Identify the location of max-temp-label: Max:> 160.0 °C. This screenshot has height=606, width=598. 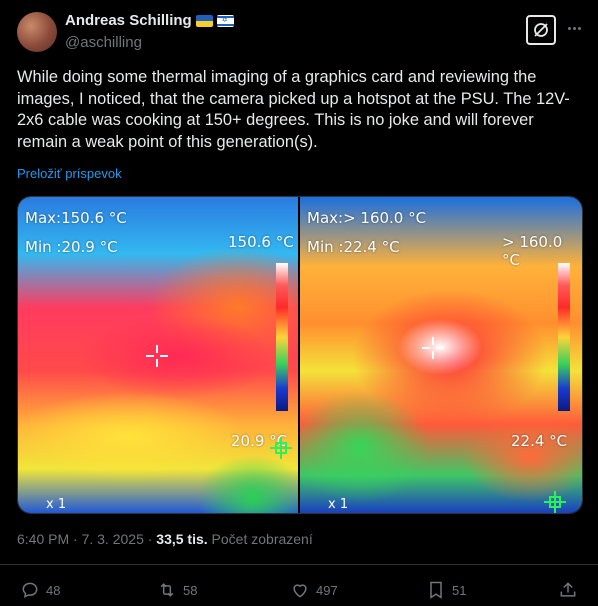
(367, 218).